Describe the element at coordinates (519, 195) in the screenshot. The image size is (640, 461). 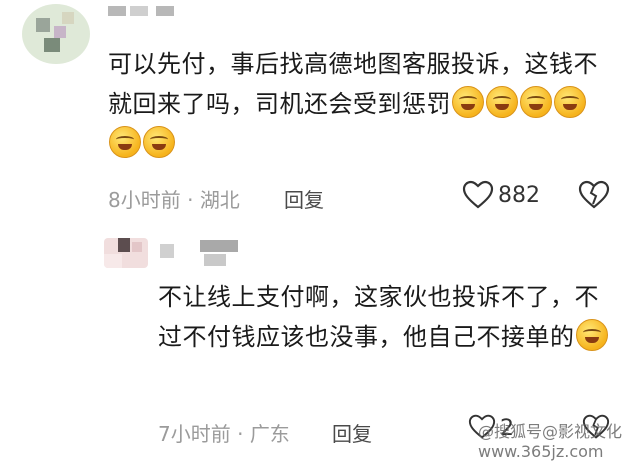
I see `like-count: 882` at that location.